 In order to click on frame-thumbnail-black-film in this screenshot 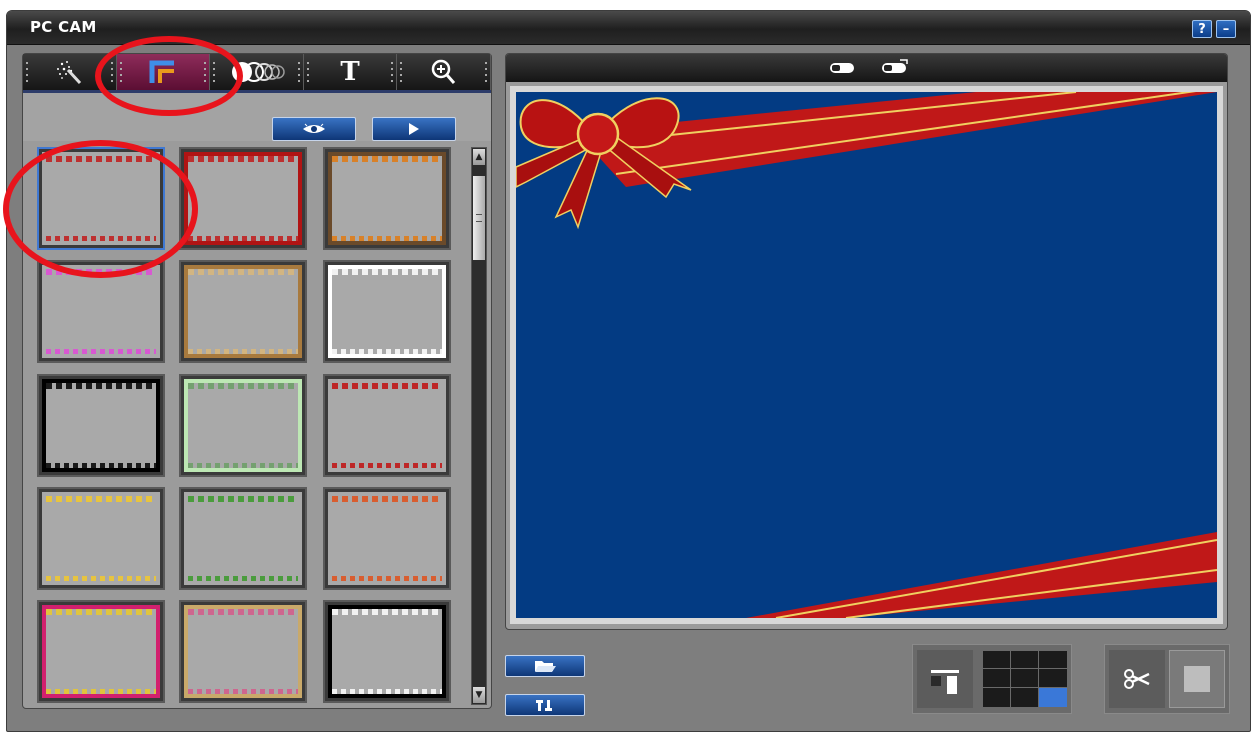, I will do `click(101, 425)`.